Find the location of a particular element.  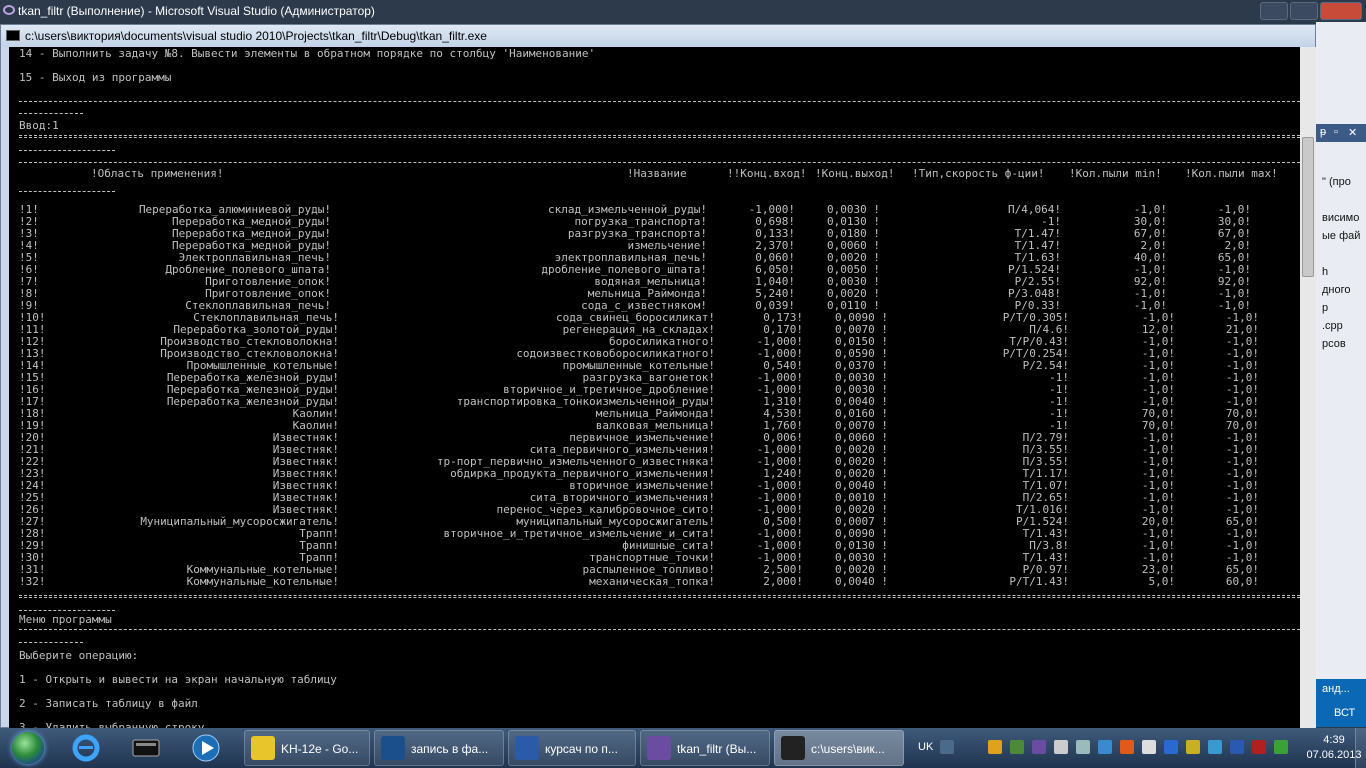

close-button is located at coordinates (1341, 11).